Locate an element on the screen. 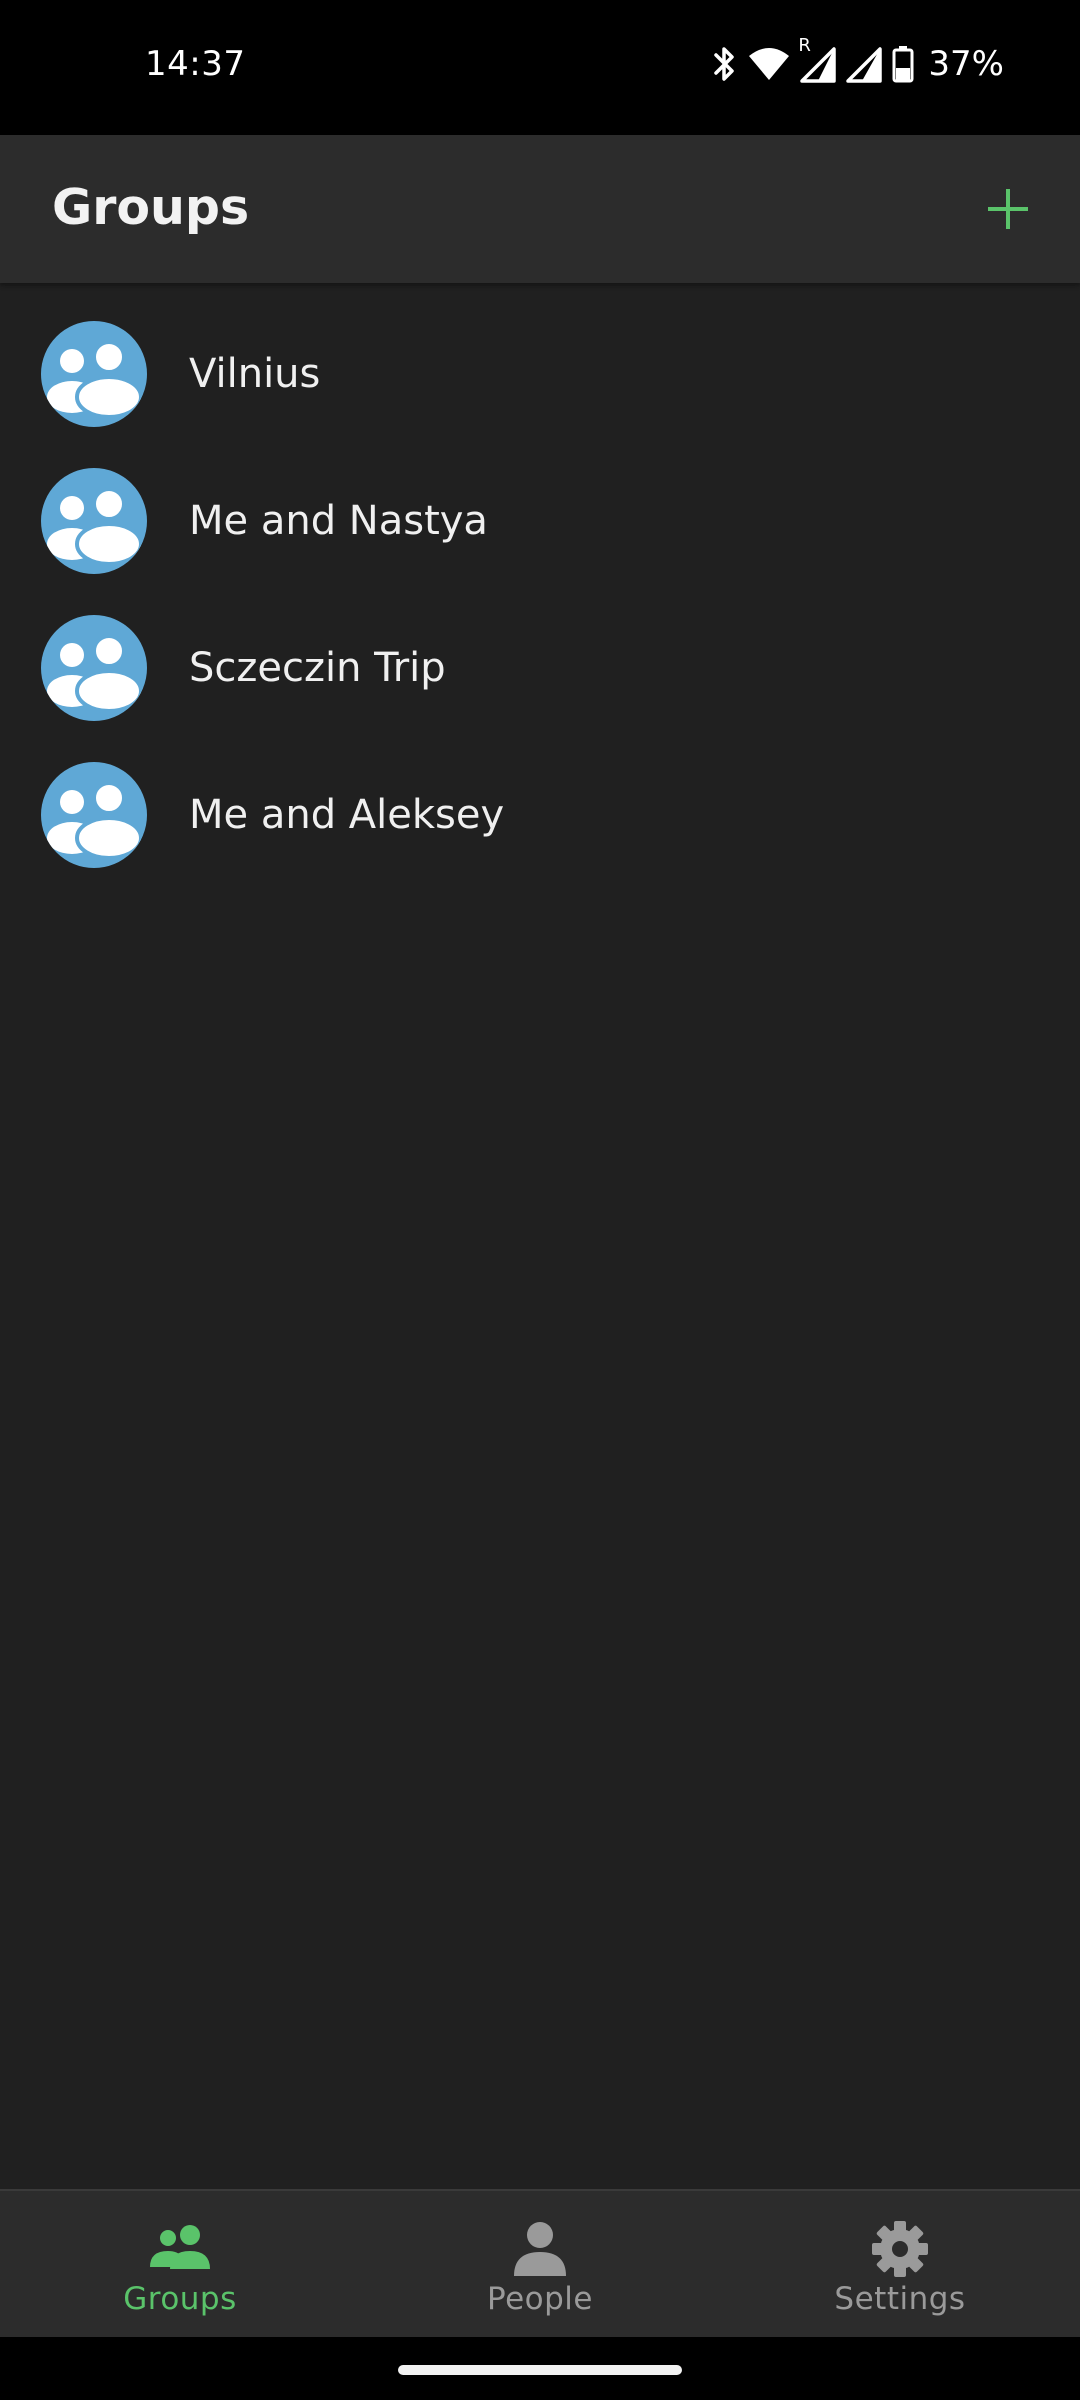 This screenshot has height=2400, width=1080. bluetooth-icon is located at coordinates (725, 64).